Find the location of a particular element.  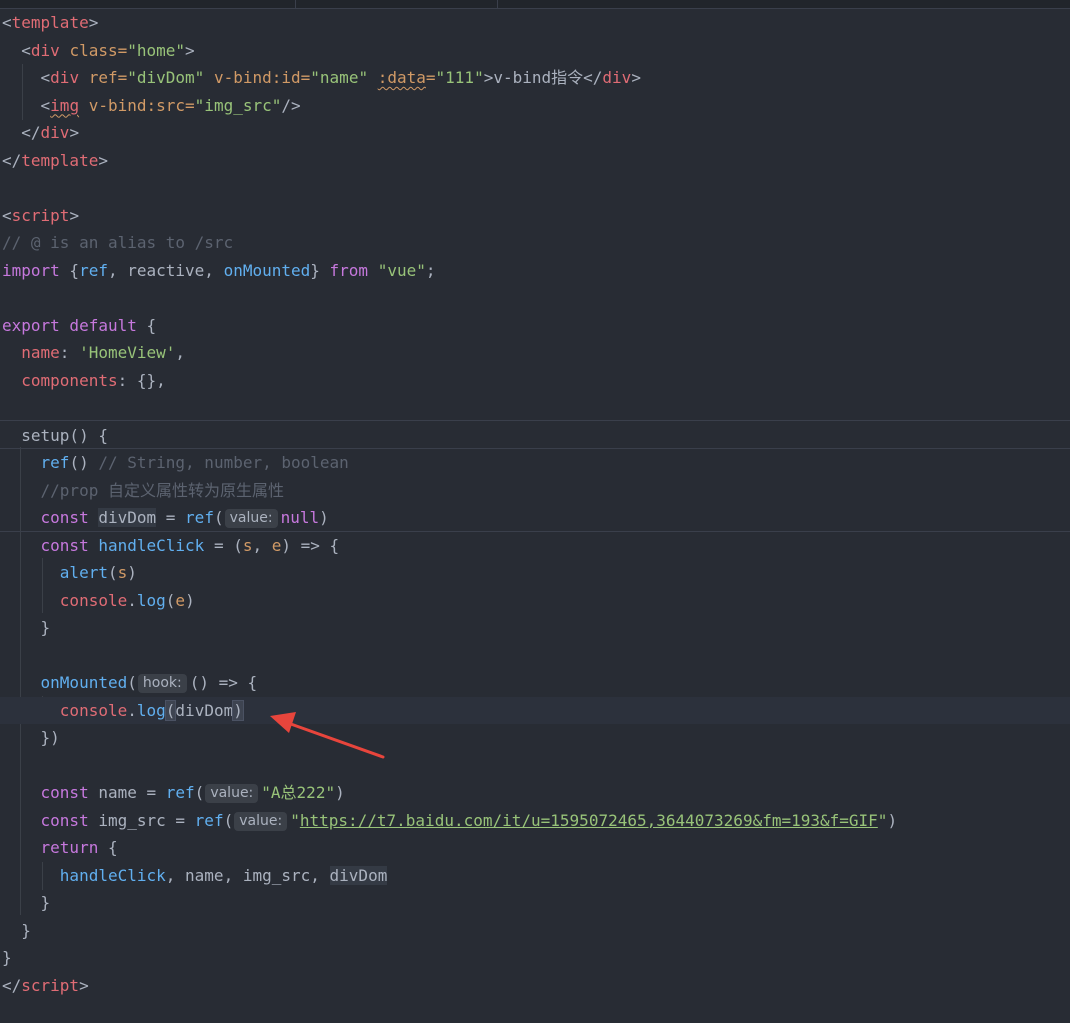

annotation-arrow-icon is located at coordinates (327, 735).